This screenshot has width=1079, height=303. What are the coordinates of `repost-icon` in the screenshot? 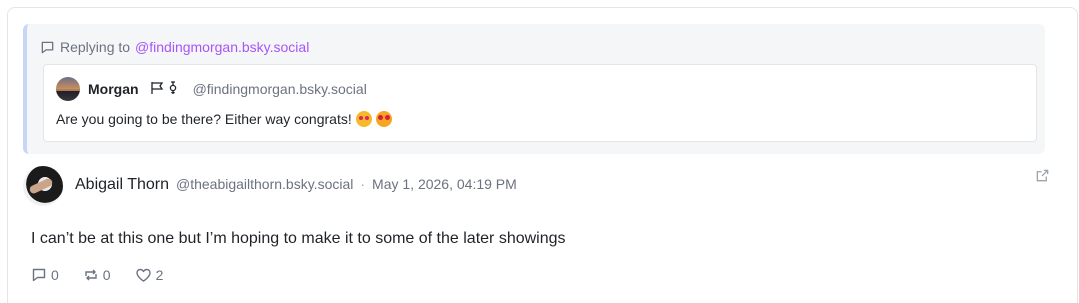 It's located at (91, 275).